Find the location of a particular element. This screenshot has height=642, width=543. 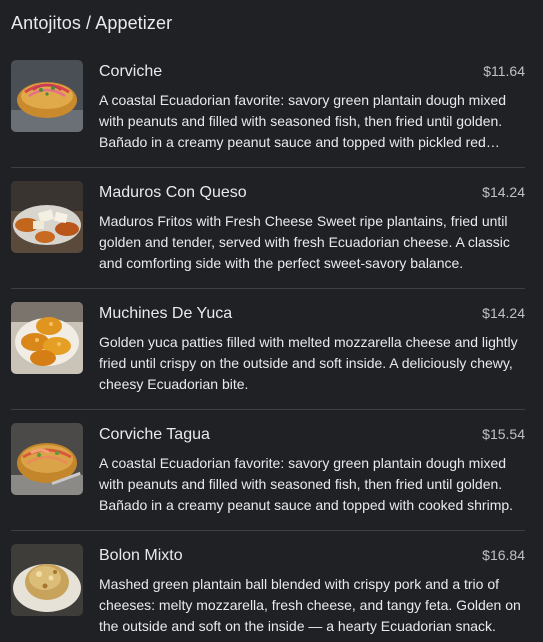

item-name: Bolon Mixto is located at coordinates (141, 555).